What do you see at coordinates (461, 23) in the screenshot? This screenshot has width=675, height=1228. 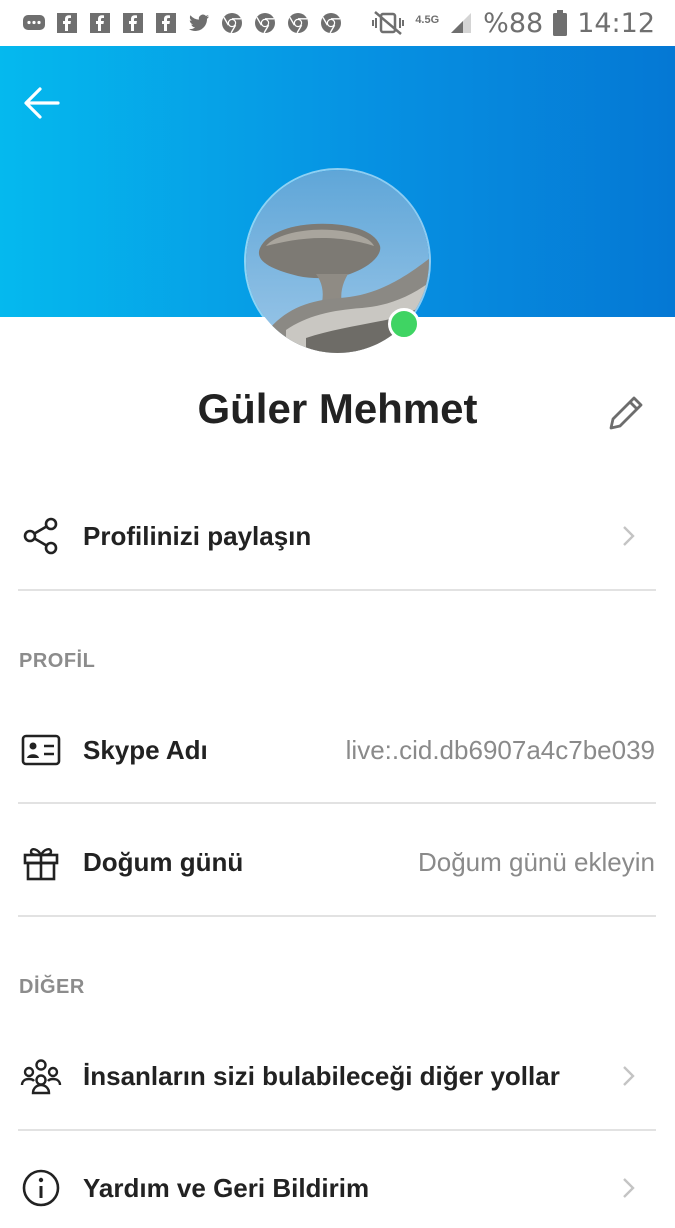 I see `signal-icon` at bounding box center [461, 23].